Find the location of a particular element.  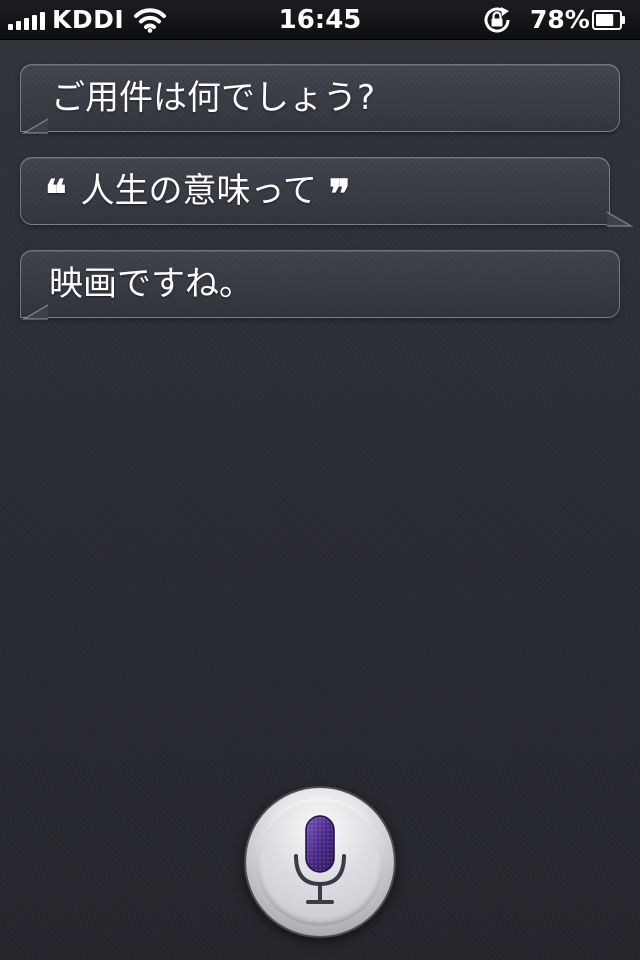

siri-response-bubble: 映画ですね。 is located at coordinates (320, 285).